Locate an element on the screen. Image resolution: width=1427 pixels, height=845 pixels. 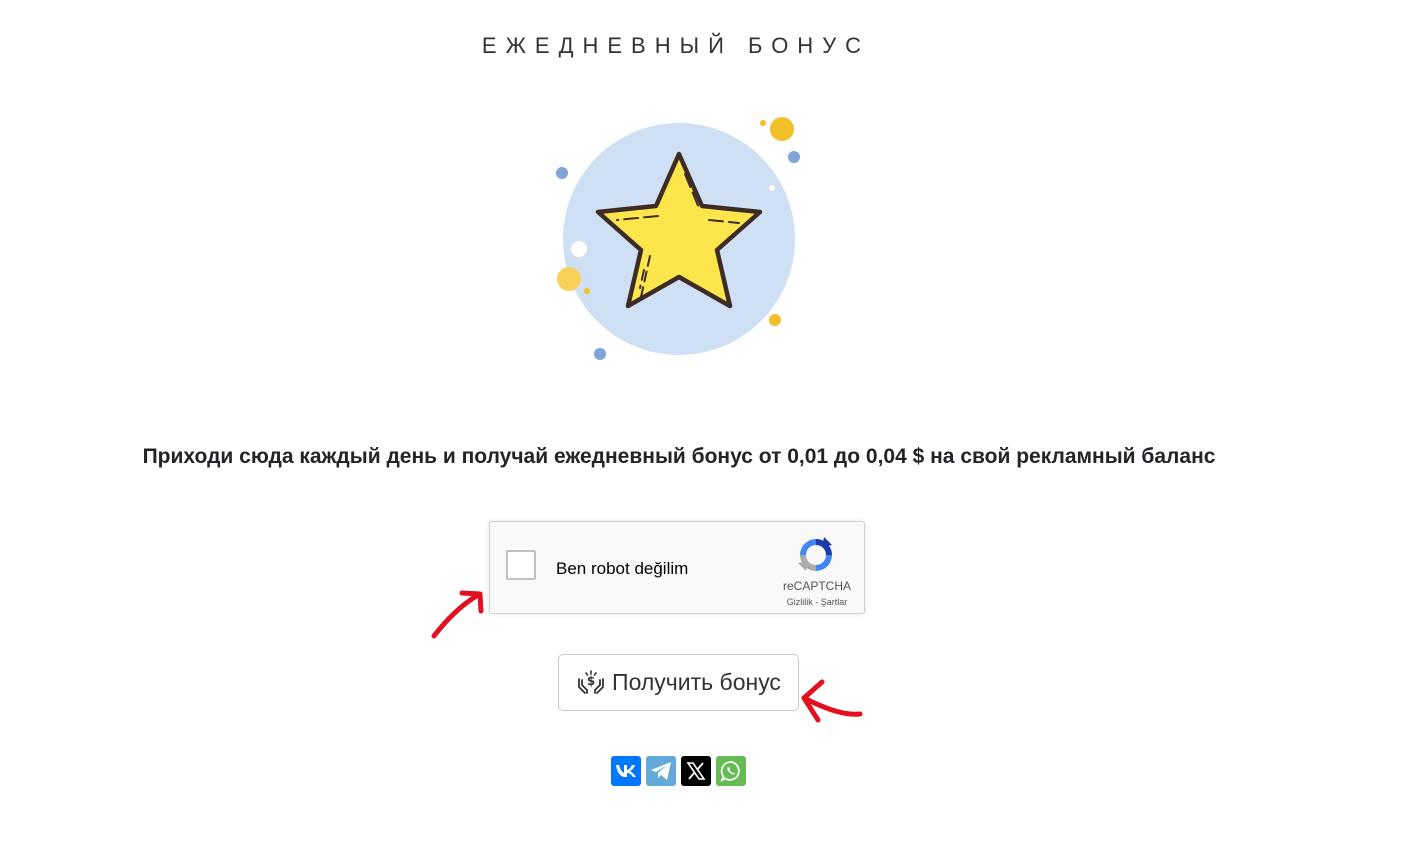
recaptcha-checkbox is located at coordinates (521, 565).